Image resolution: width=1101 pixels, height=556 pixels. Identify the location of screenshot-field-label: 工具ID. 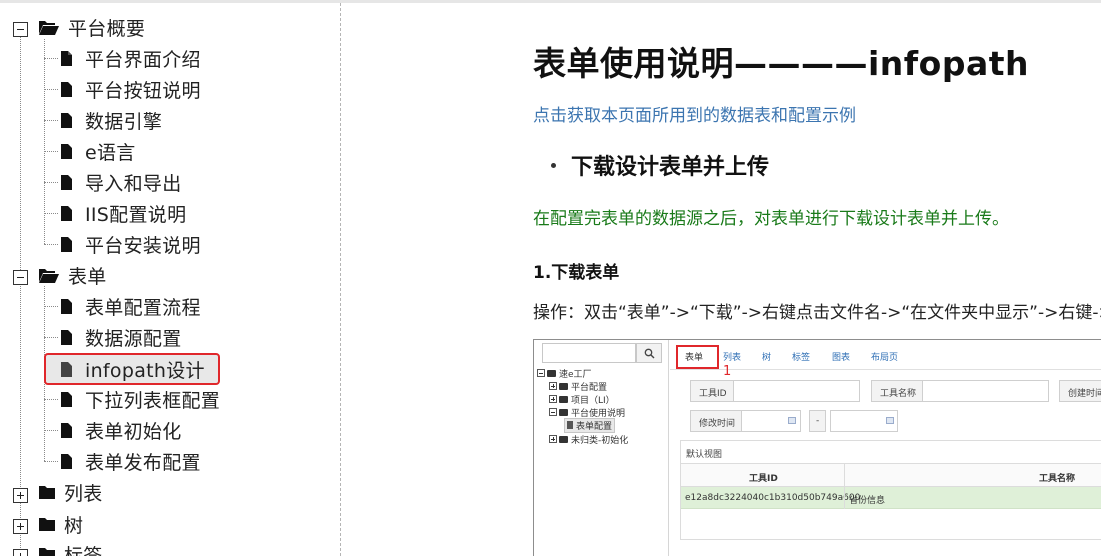
(712, 391).